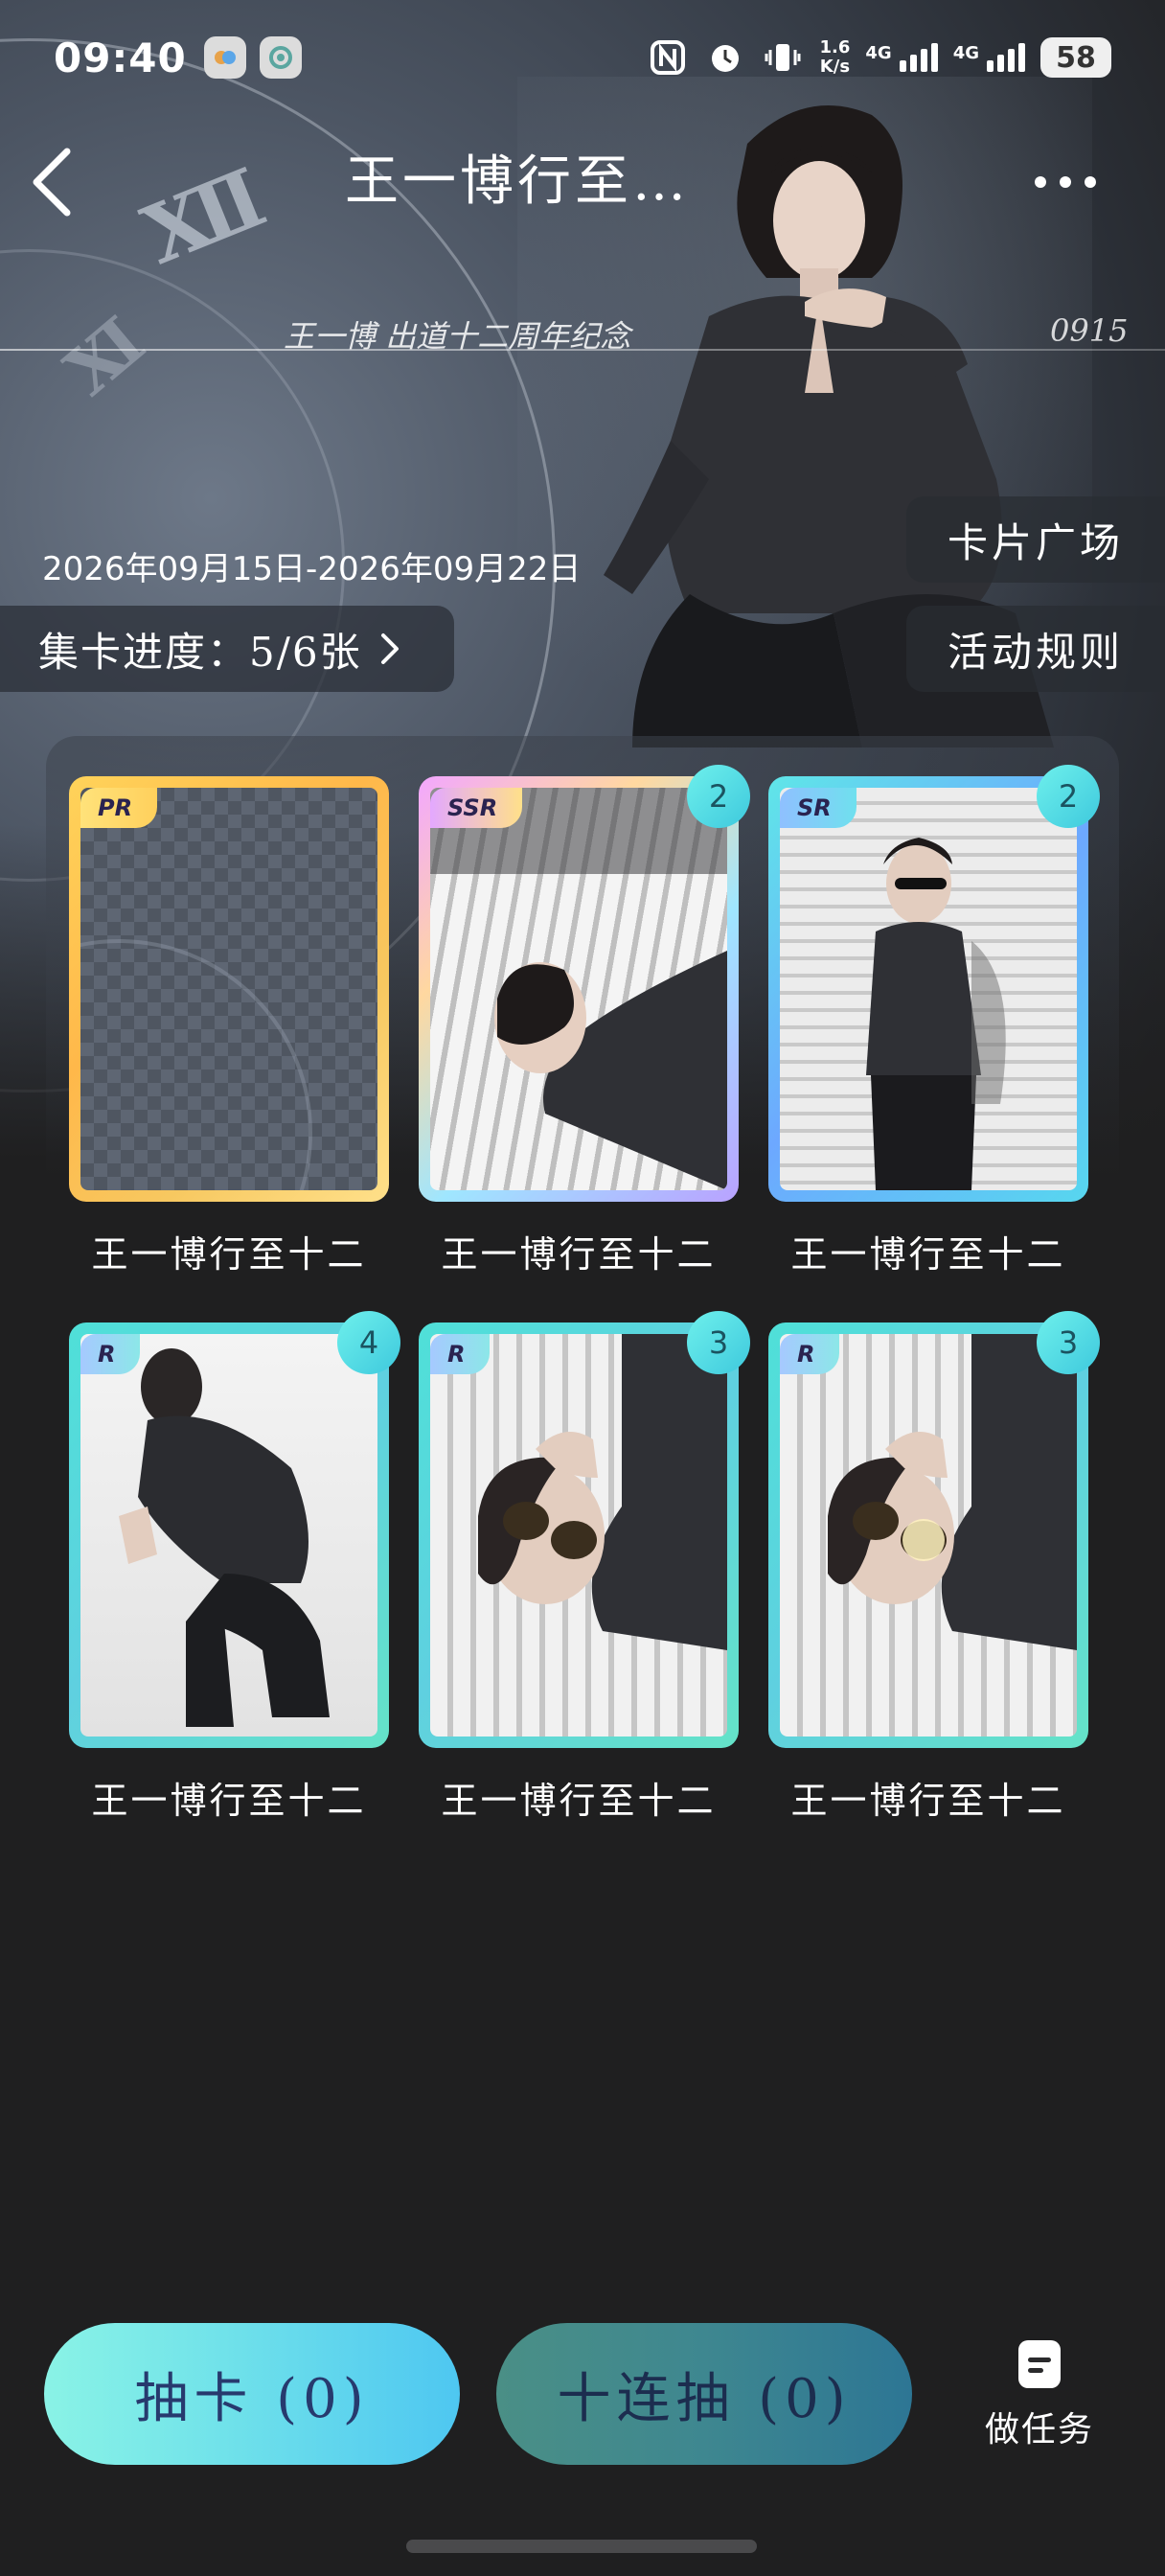 This screenshot has width=1165, height=2576. I want to click on signal-sim2-icon: 4G, so click(989, 57).